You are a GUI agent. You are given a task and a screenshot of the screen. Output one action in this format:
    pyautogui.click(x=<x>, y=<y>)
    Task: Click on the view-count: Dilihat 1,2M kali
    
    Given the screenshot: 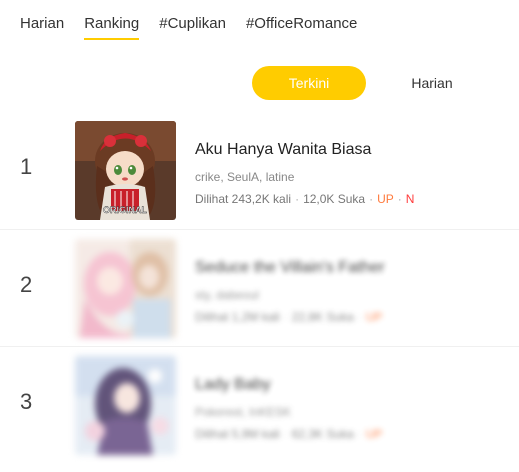 What is the action you would take?
    pyautogui.click(x=237, y=317)
    